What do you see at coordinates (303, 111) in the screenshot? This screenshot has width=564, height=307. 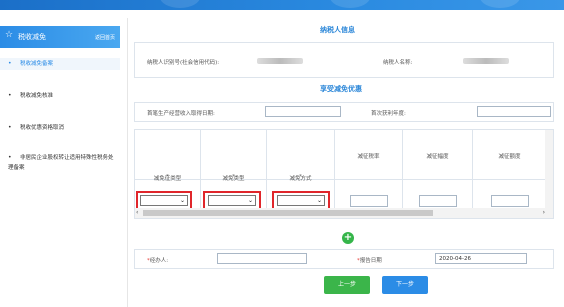 I see `first-income-date-input` at bounding box center [303, 111].